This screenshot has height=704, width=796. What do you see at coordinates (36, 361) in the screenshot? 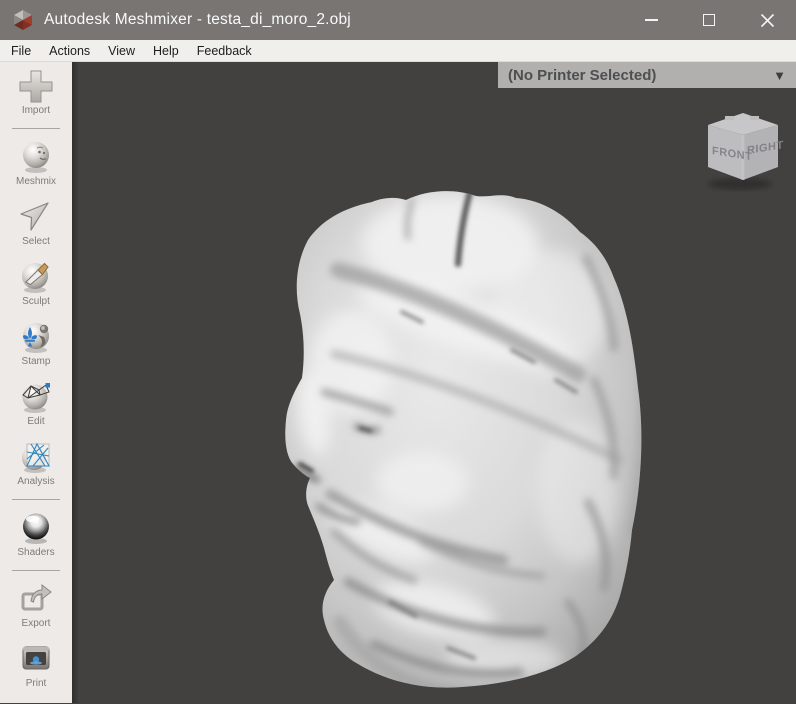
I see `toolbar-item-label: Stamp` at bounding box center [36, 361].